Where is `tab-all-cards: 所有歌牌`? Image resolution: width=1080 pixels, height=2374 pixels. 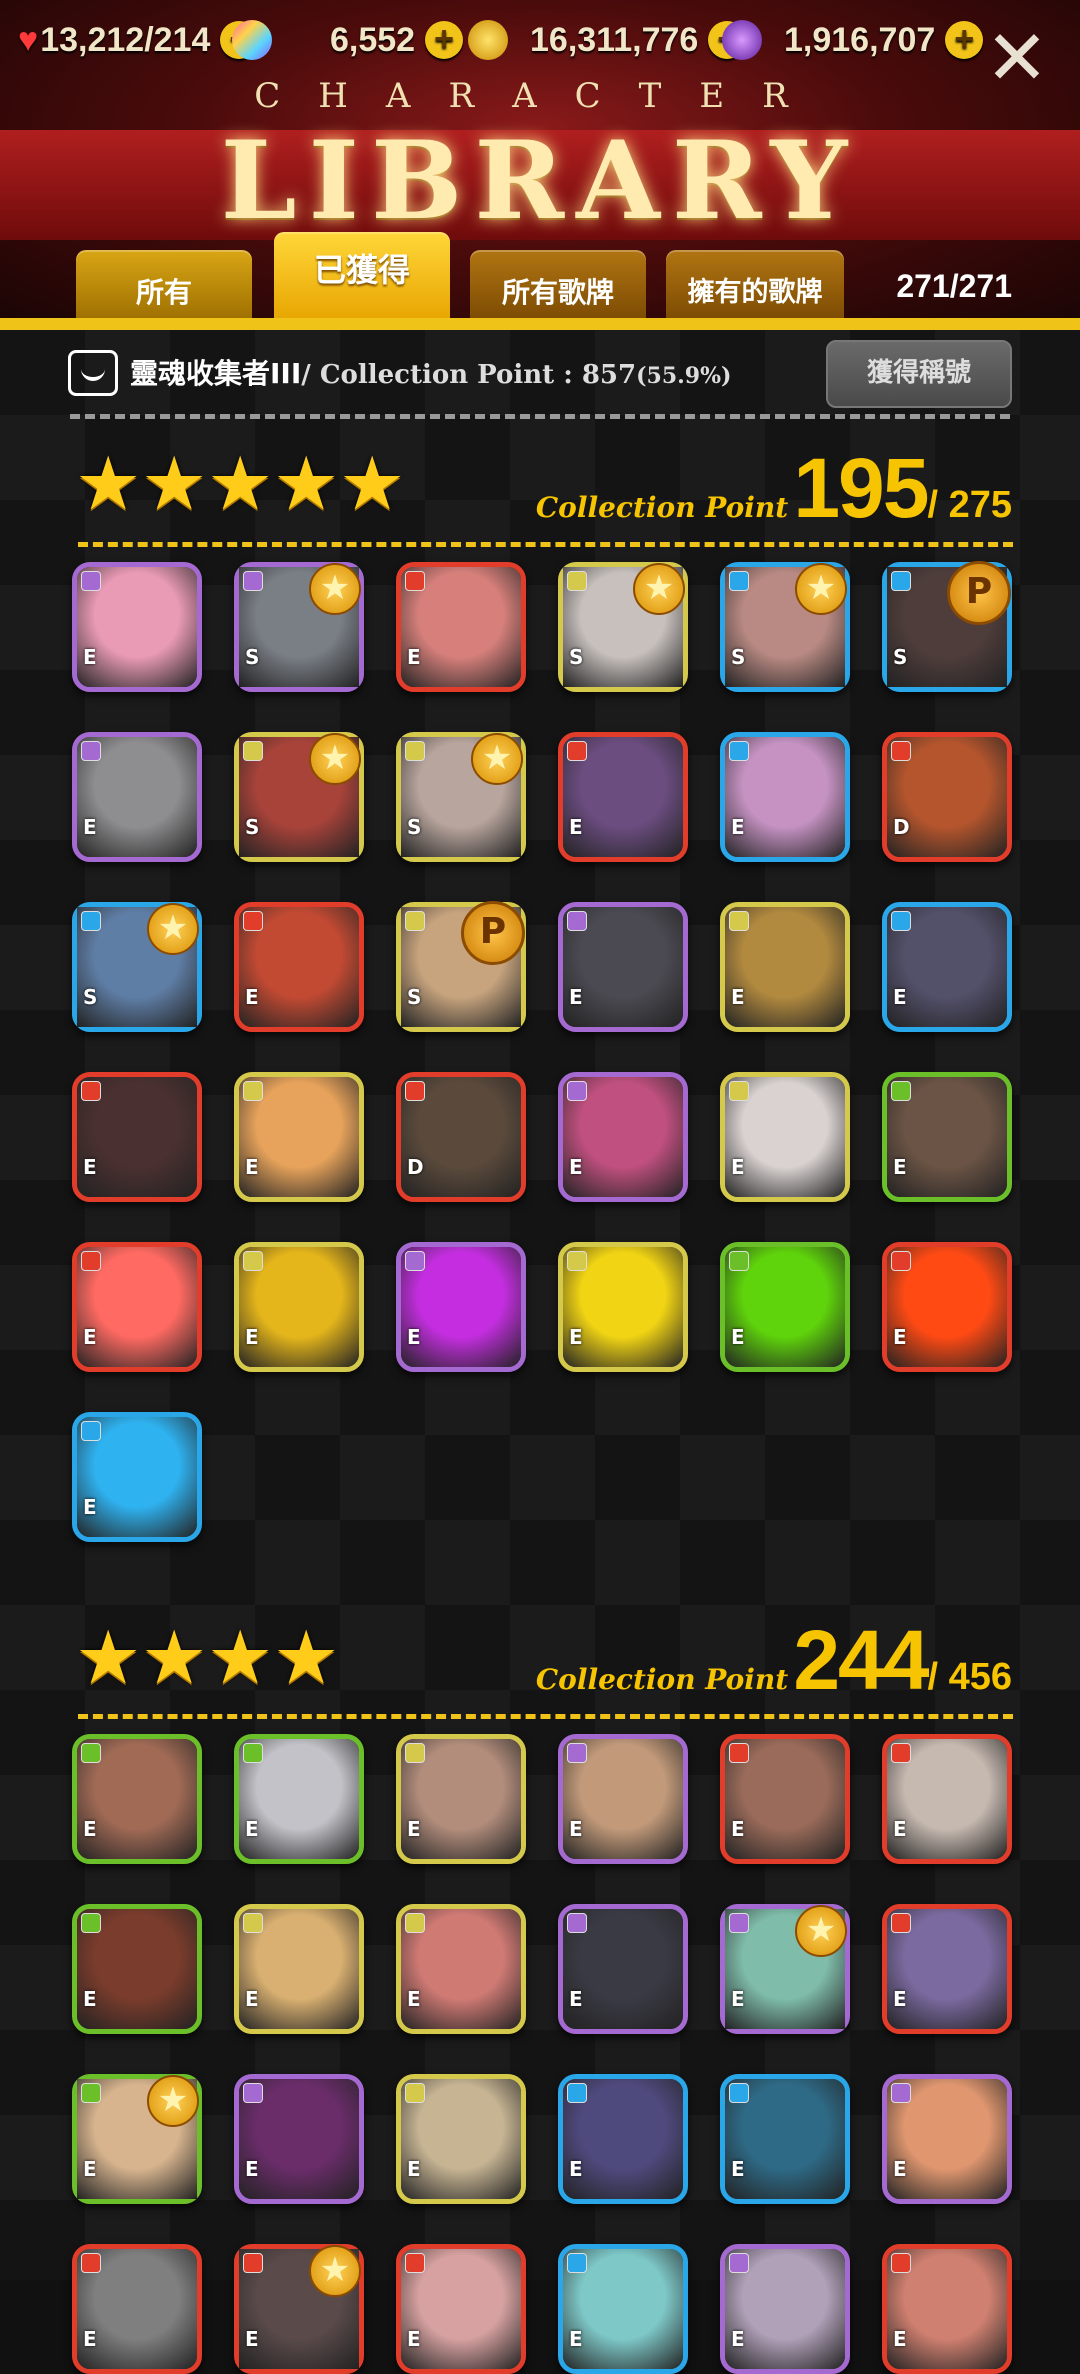 tab-all-cards: 所有歌牌 is located at coordinates (558, 285).